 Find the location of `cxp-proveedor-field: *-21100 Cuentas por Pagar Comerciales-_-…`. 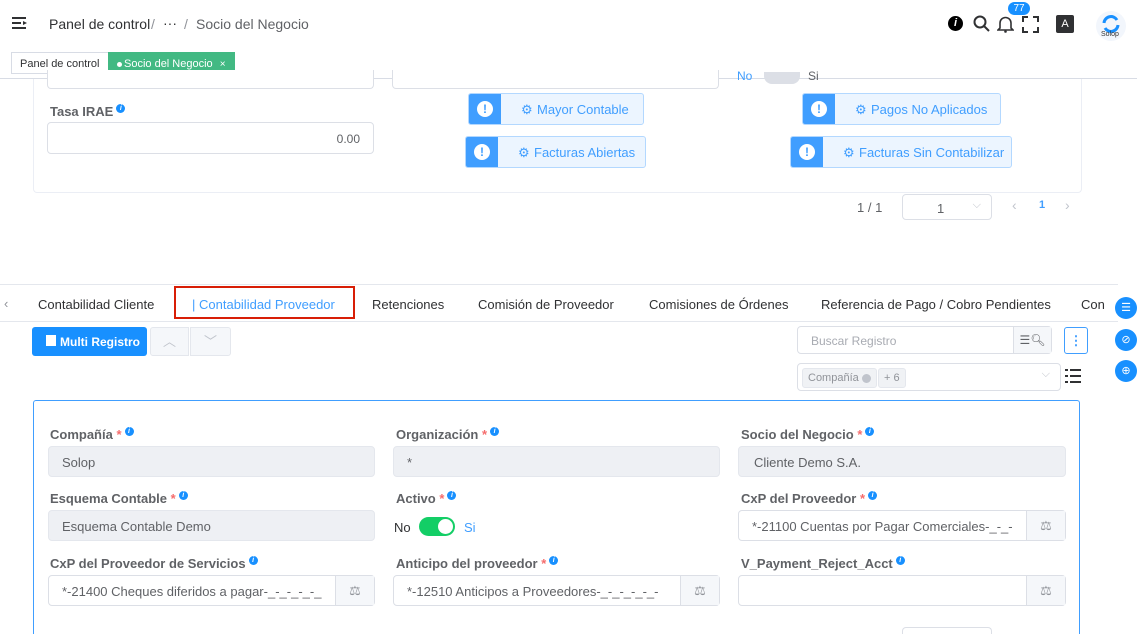

cxp-proveedor-field: *-21100 Cuentas por Pagar Comerciales-_-… is located at coordinates (902, 525).